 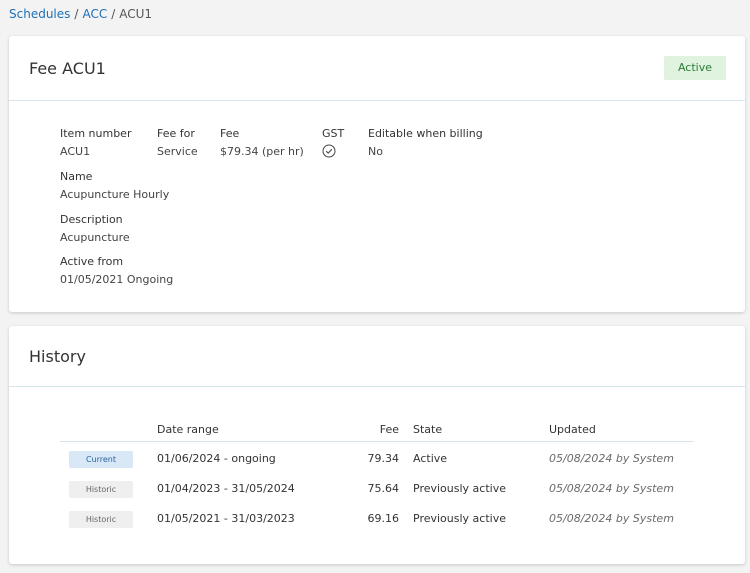 What do you see at coordinates (136, 14) in the screenshot?
I see `breadcrumb-current: ACU1` at bounding box center [136, 14].